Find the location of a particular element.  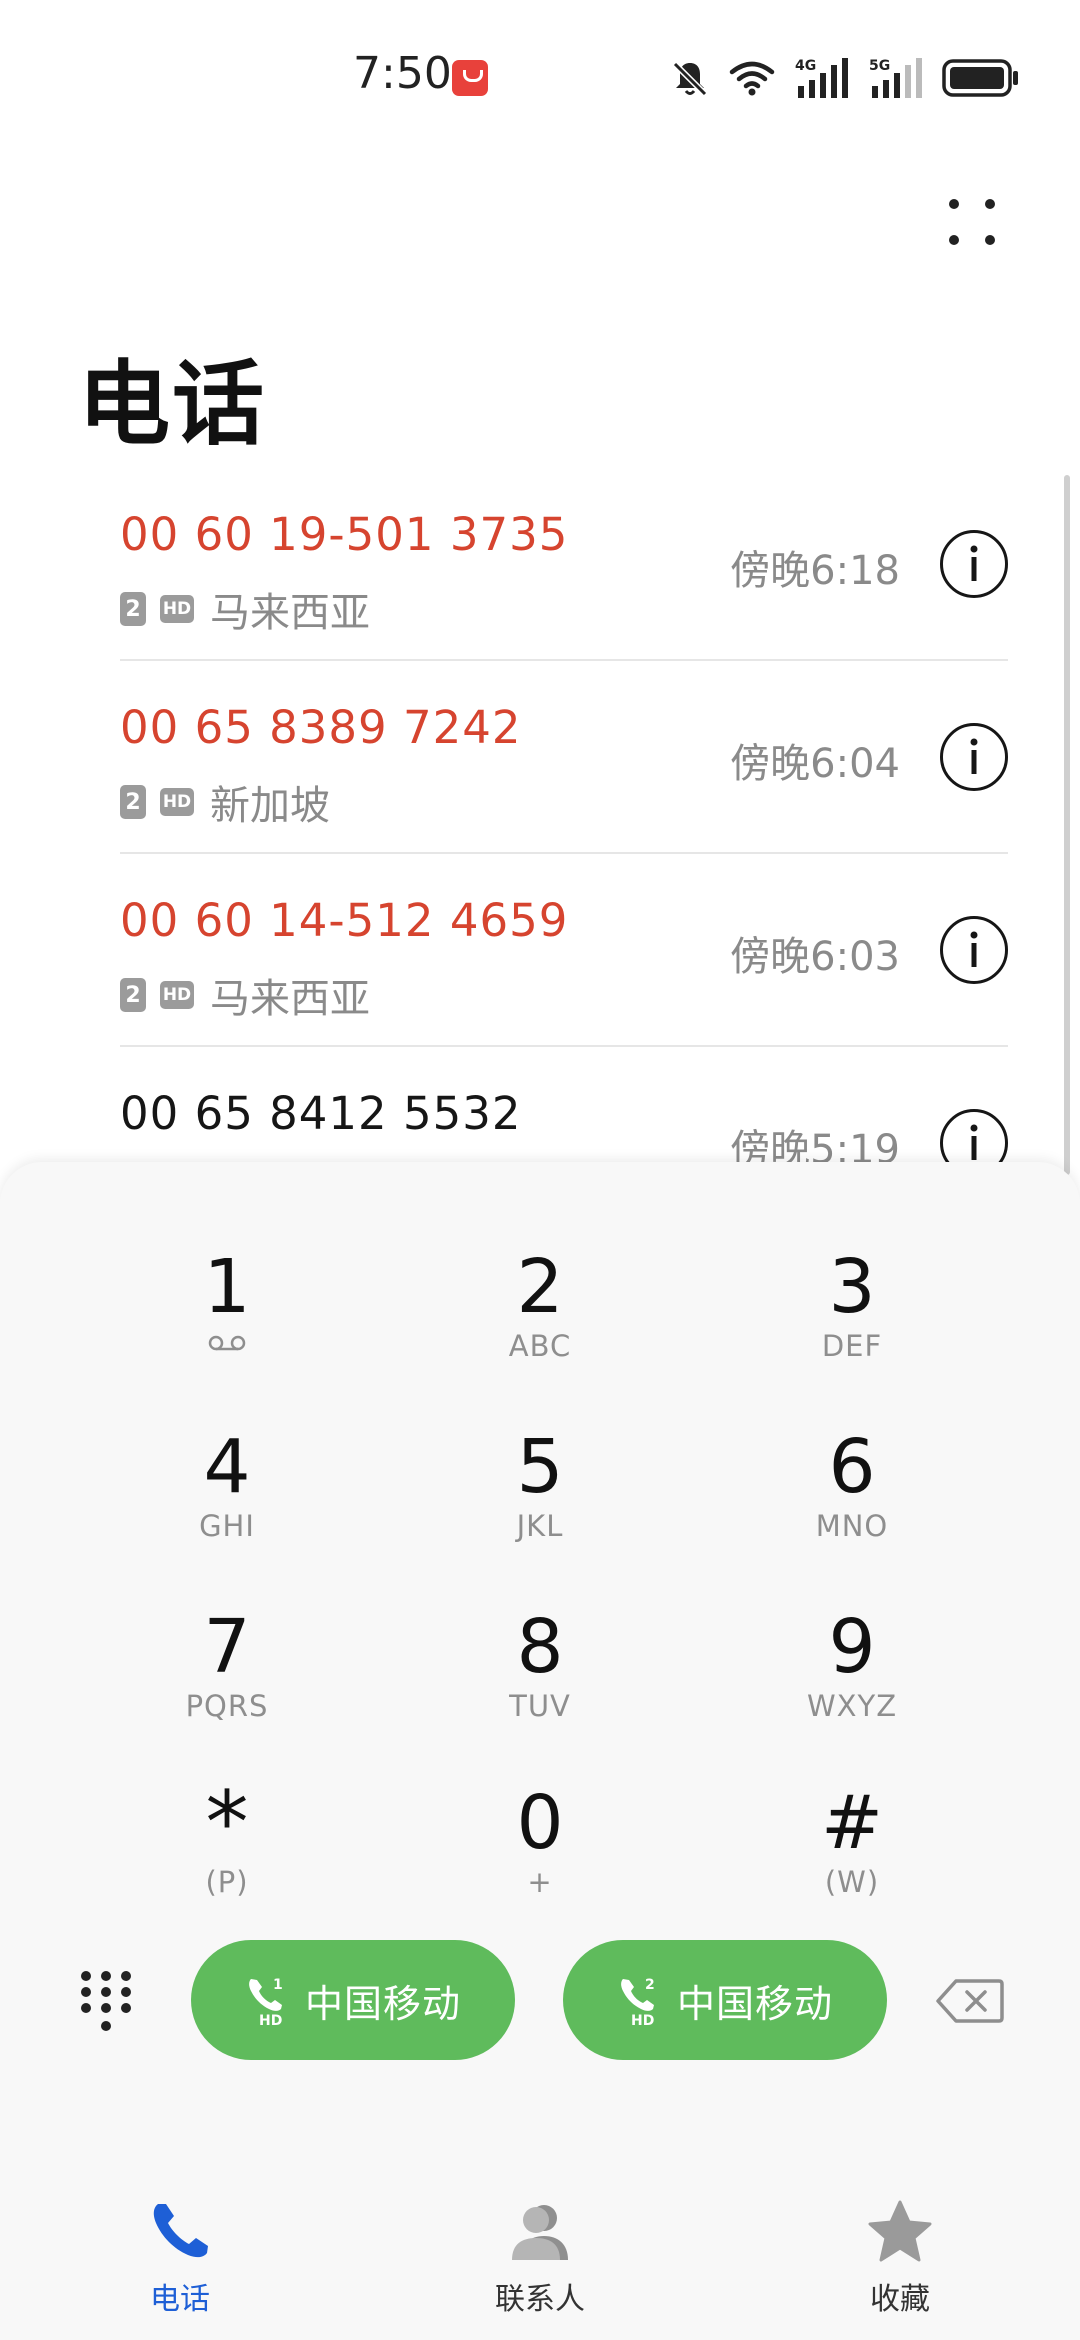

network-label-2: 5G is located at coordinates (879, 66).